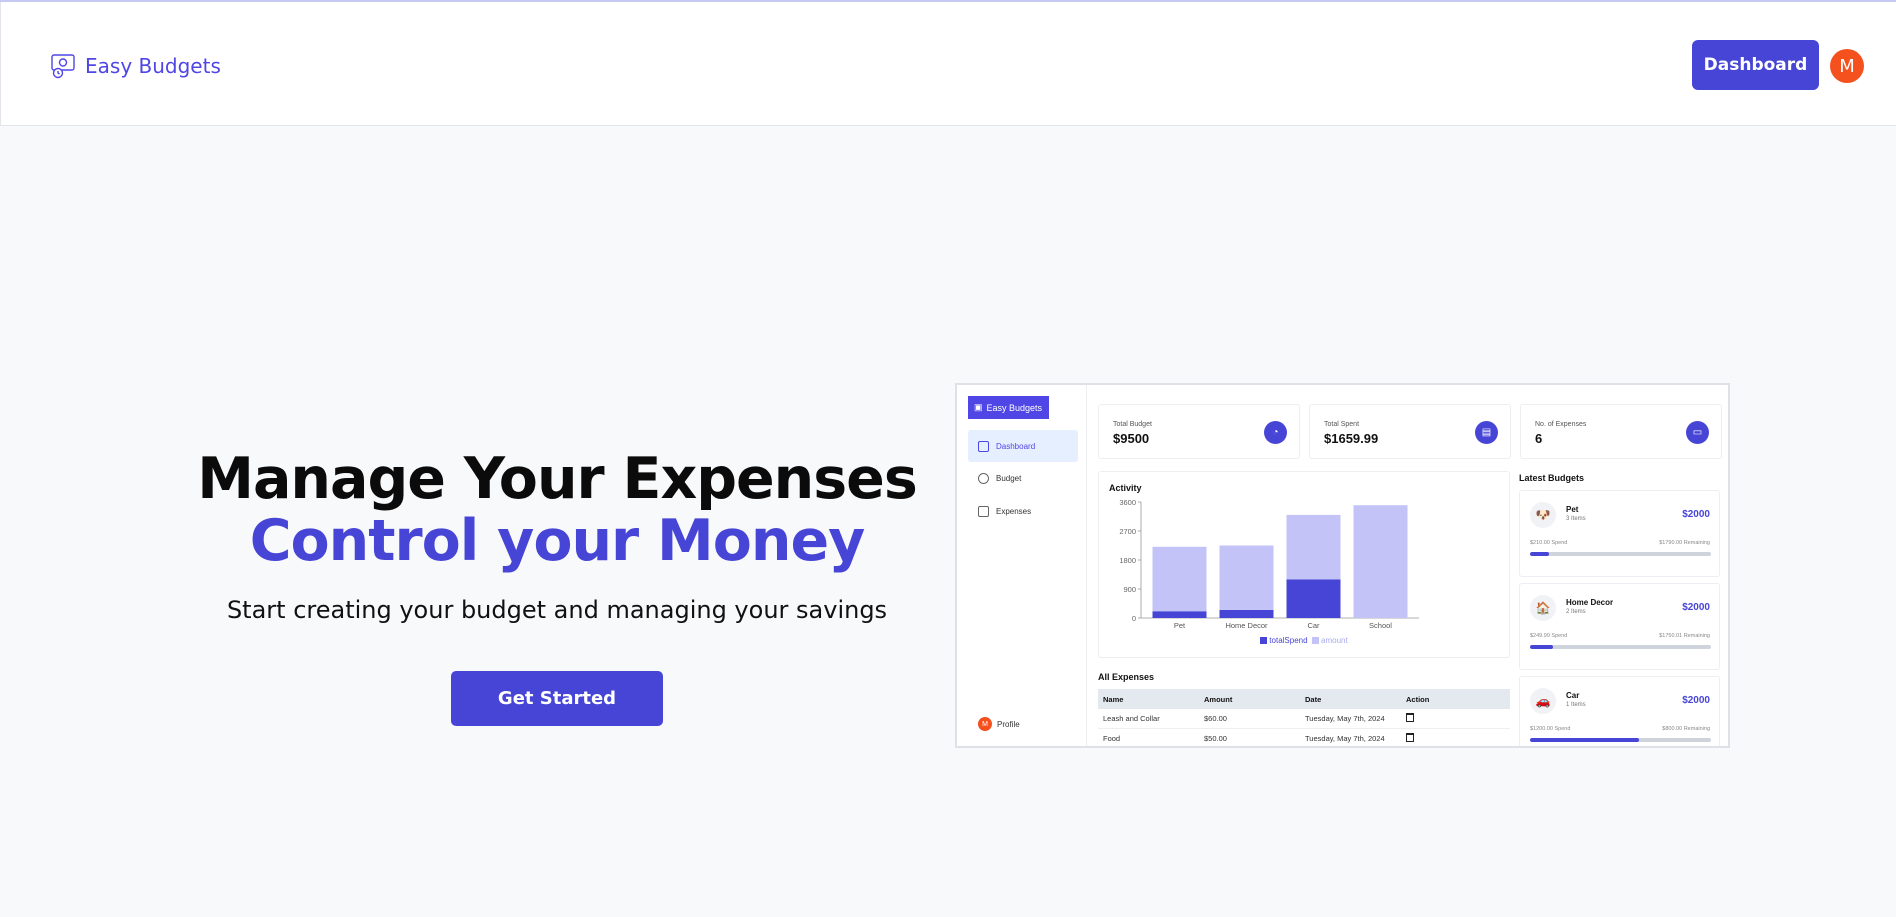 Image resolution: width=1896 pixels, height=917 pixels. I want to click on site-header: Easy Budgets Dashboard M, so click(948, 64).